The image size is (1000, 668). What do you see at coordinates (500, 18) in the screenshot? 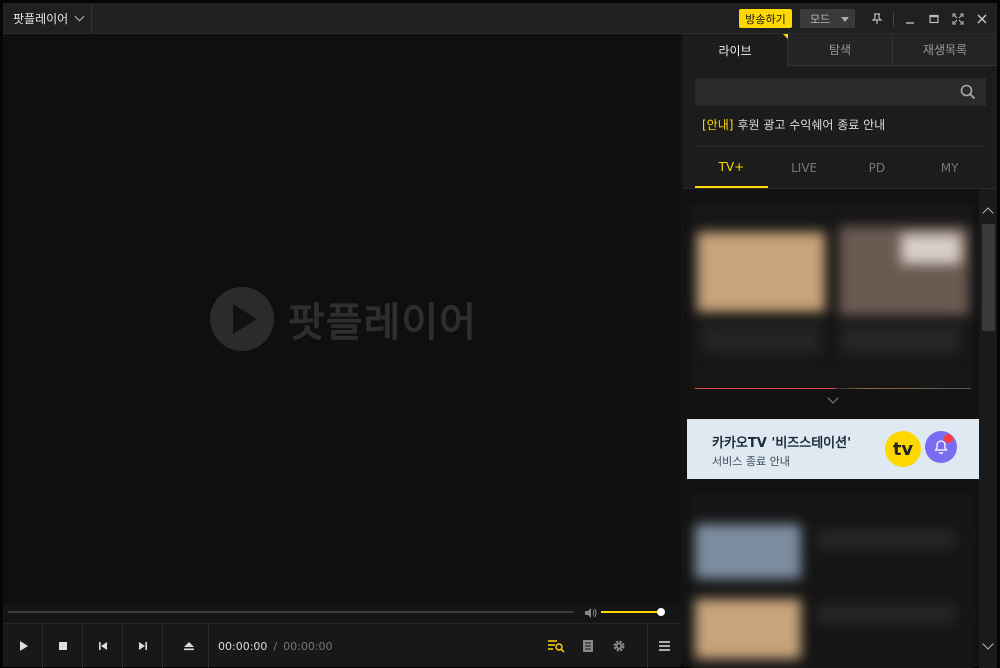
I see `title-bar: 팟플레이어 방송하기 모드` at bounding box center [500, 18].